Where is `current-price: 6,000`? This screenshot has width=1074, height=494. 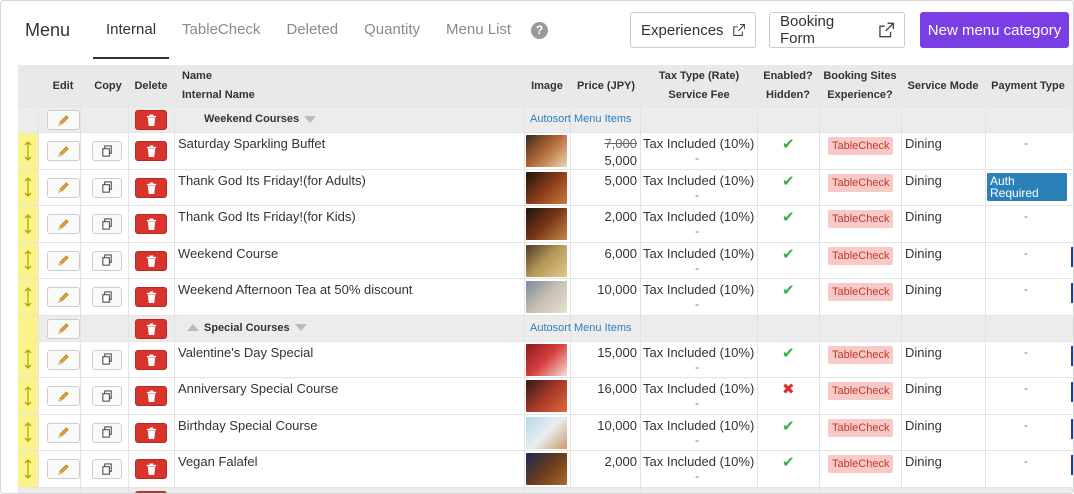
current-price: 6,000 is located at coordinates (620, 253).